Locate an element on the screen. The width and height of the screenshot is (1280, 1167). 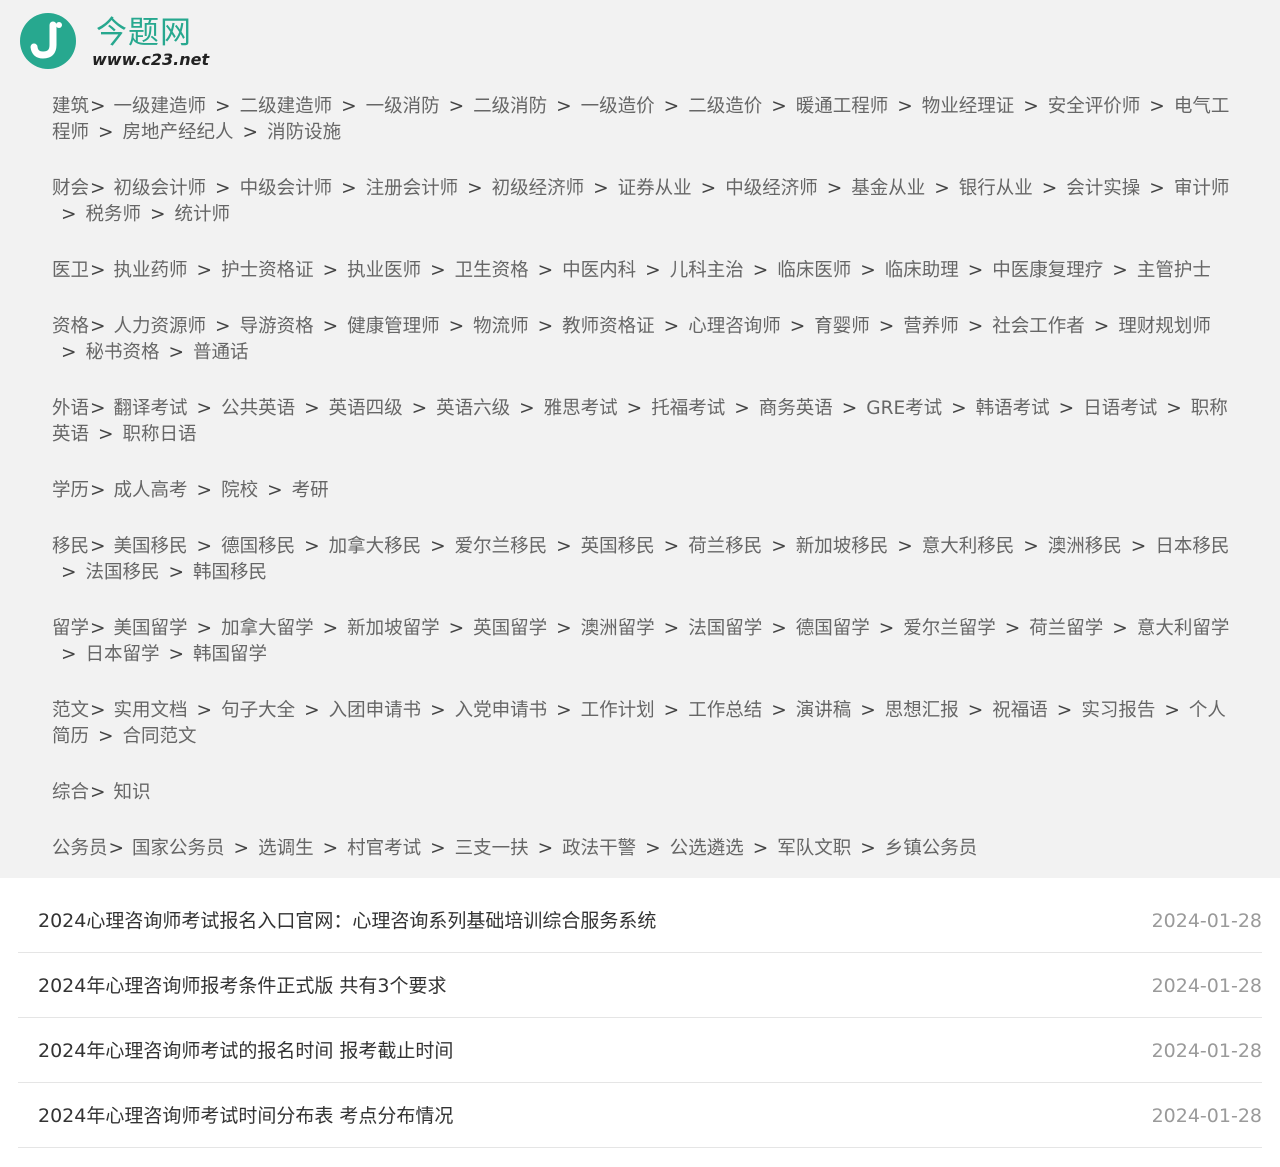
category-head: 范文 is located at coordinates (70, 710).